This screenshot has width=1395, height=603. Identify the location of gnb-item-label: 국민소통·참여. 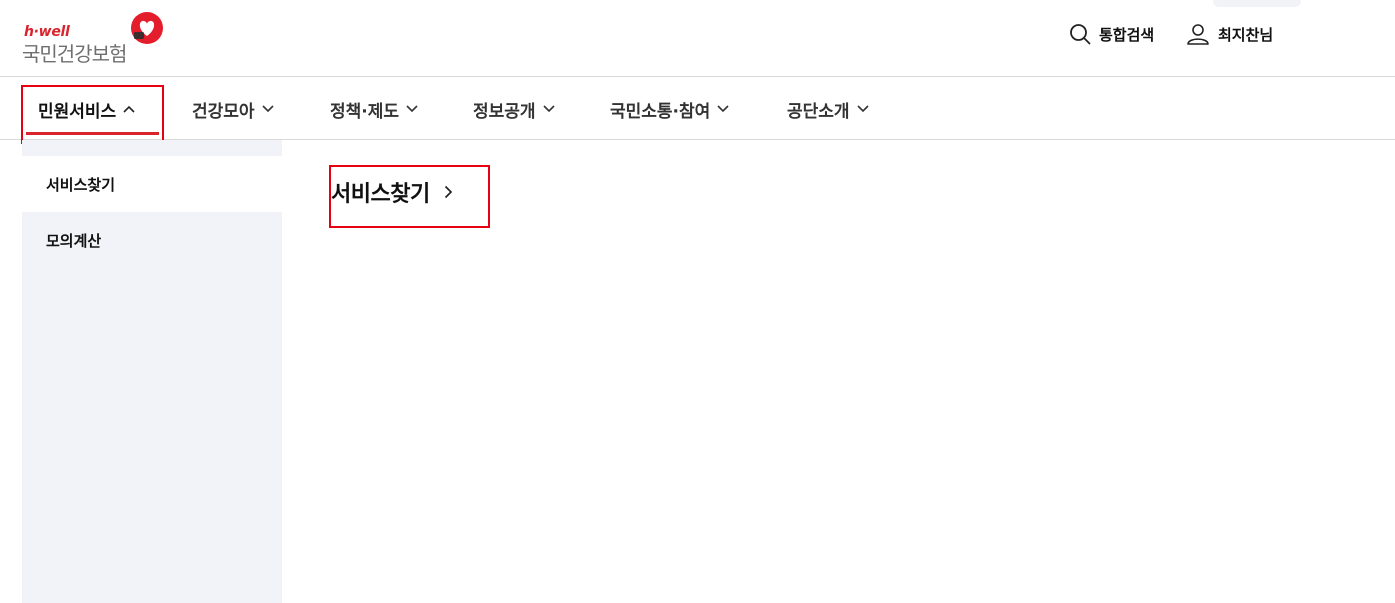
(660, 111).